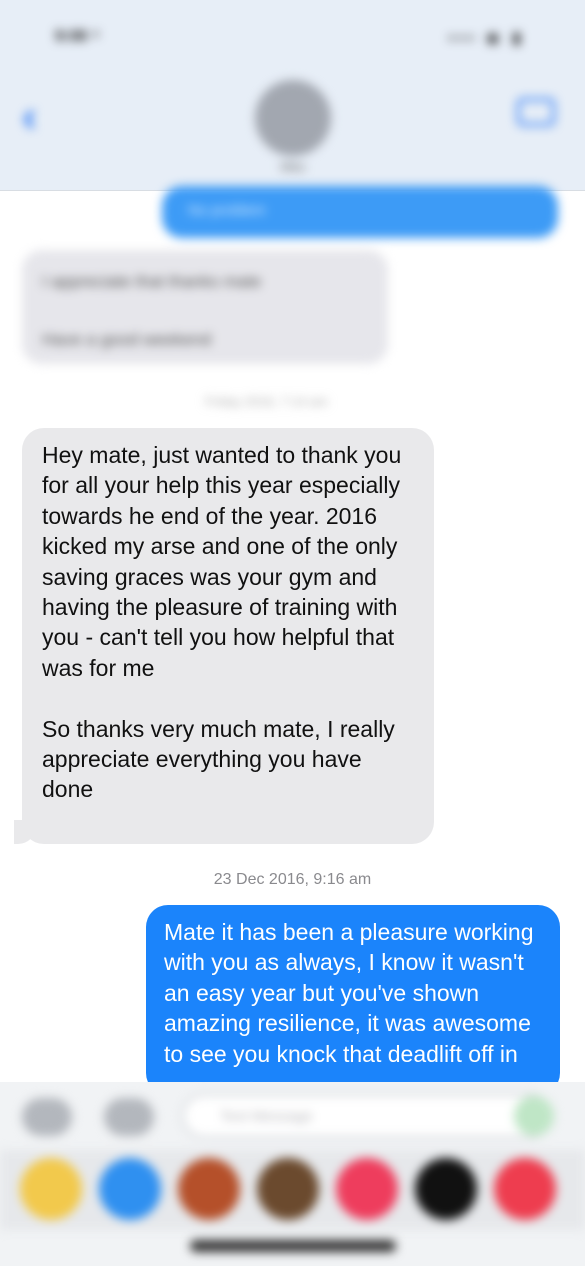  I want to click on message-input: Text Message, so click(367, 1116).